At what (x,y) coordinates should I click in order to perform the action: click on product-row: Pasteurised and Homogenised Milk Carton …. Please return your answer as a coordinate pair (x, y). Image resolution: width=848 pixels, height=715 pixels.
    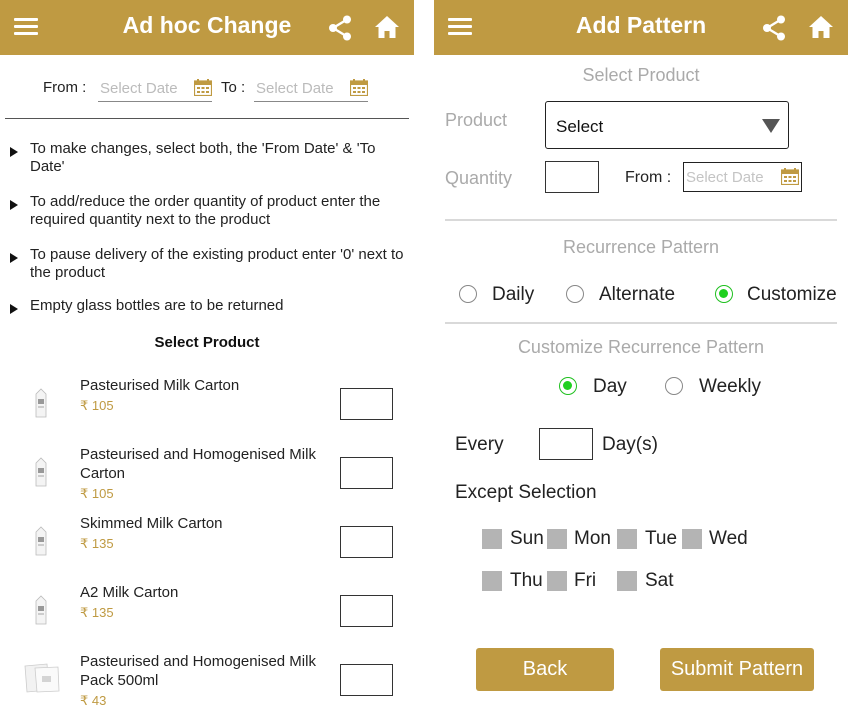
    Looking at the image, I should click on (207, 477).